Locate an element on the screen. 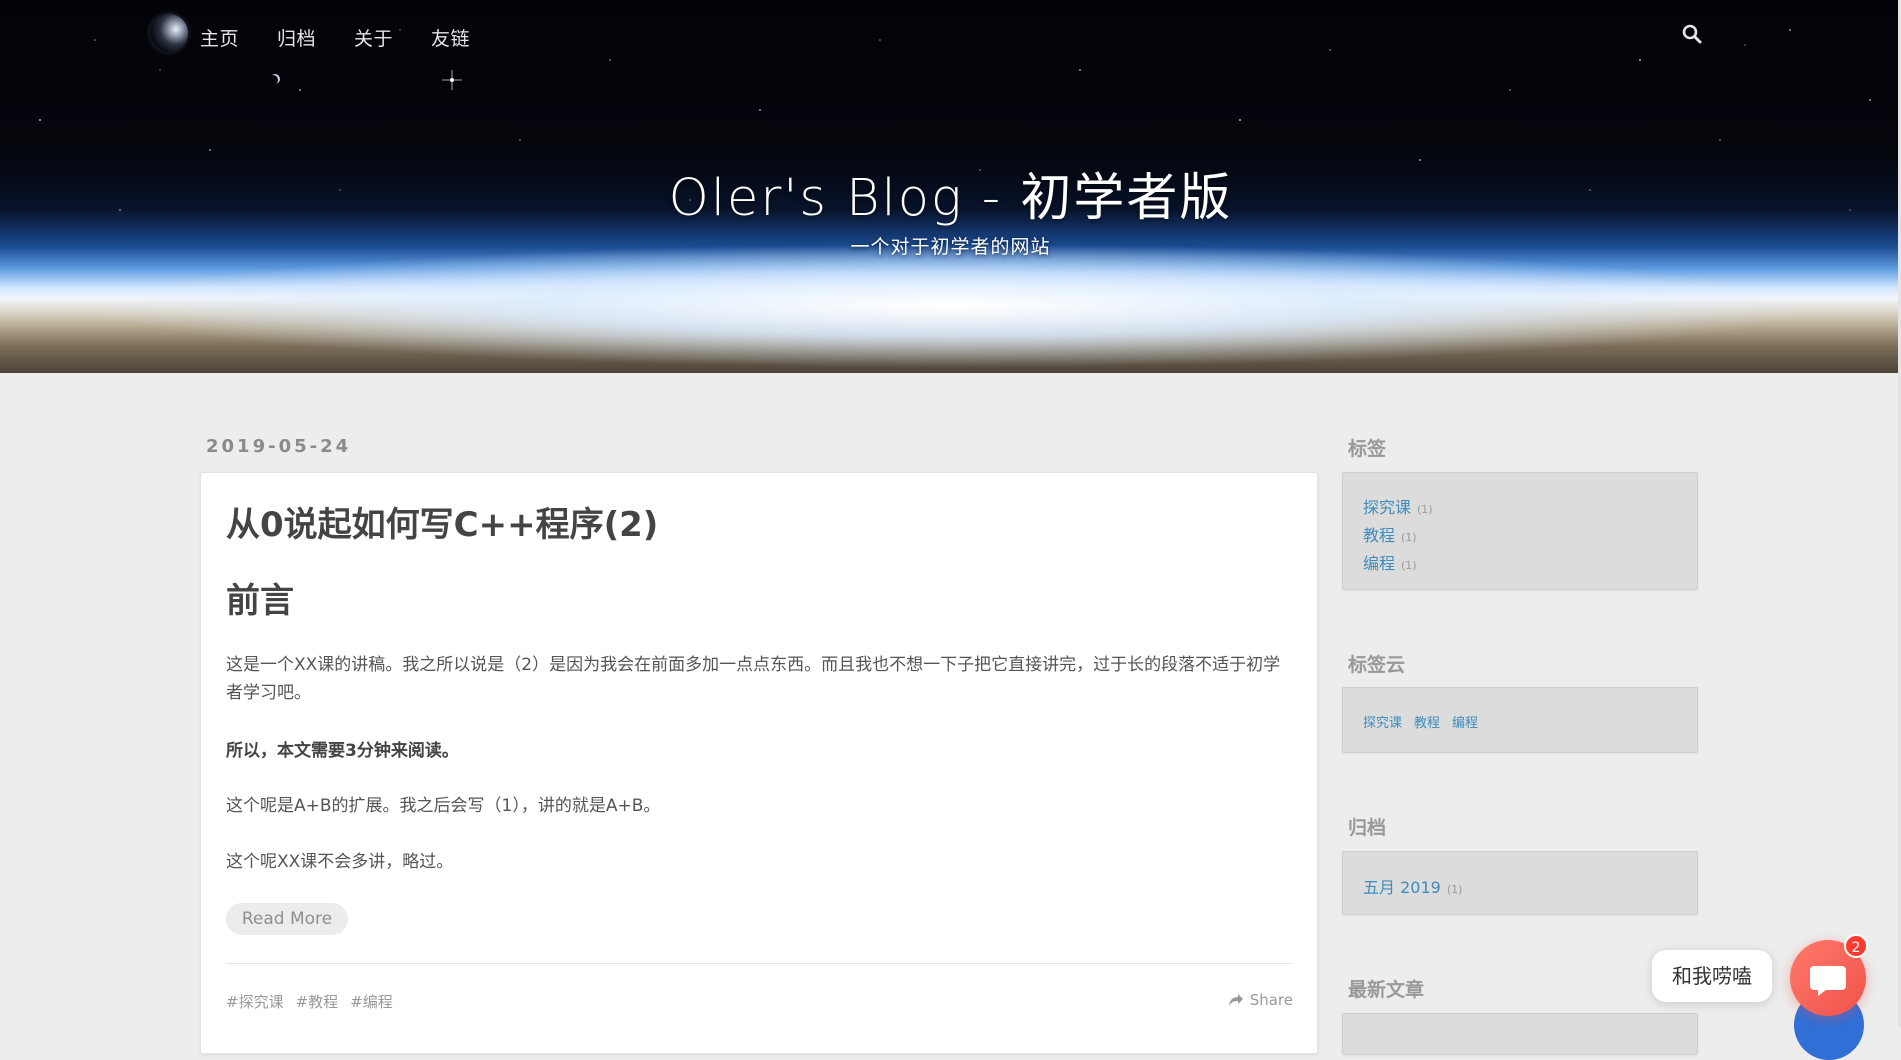 The width and height of the screenshot is (1901, 1060). post-tag: #编程 is located at coordinates (371, 1001).